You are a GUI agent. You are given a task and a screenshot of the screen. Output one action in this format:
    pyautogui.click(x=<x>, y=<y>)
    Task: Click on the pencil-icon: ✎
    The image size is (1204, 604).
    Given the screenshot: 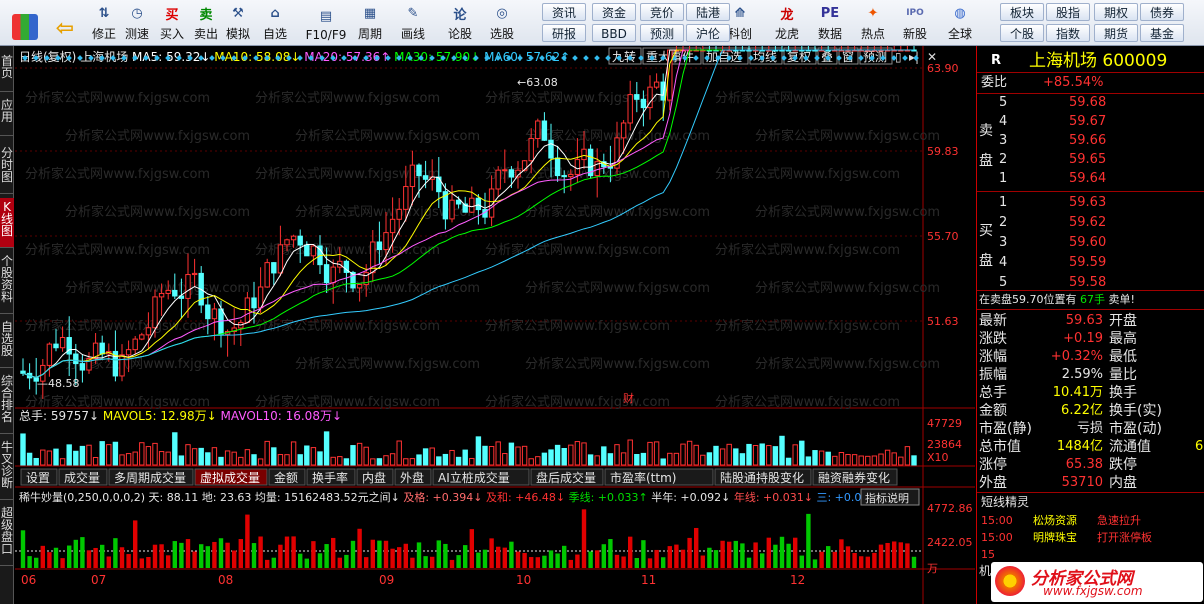 What is the action you would take?
    pyautogui.click(x=413, y=13)
    